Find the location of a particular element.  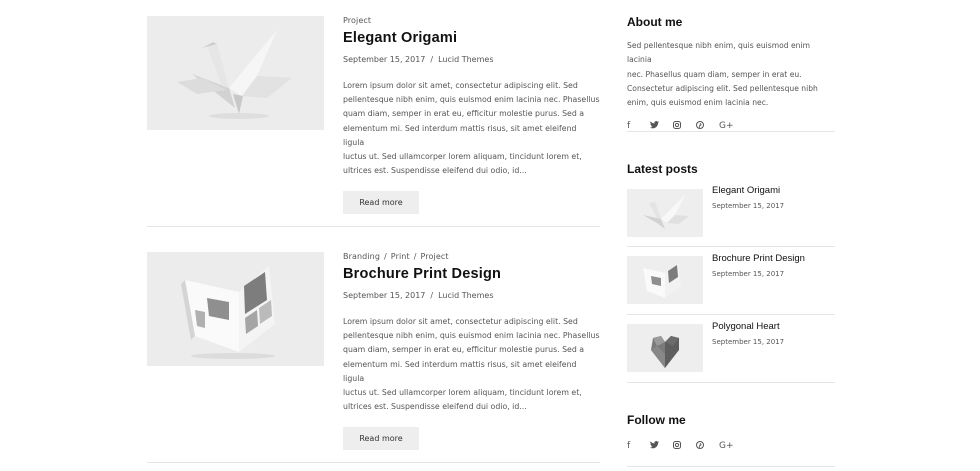

brochure-thumb is located at coordinates (665, 280).